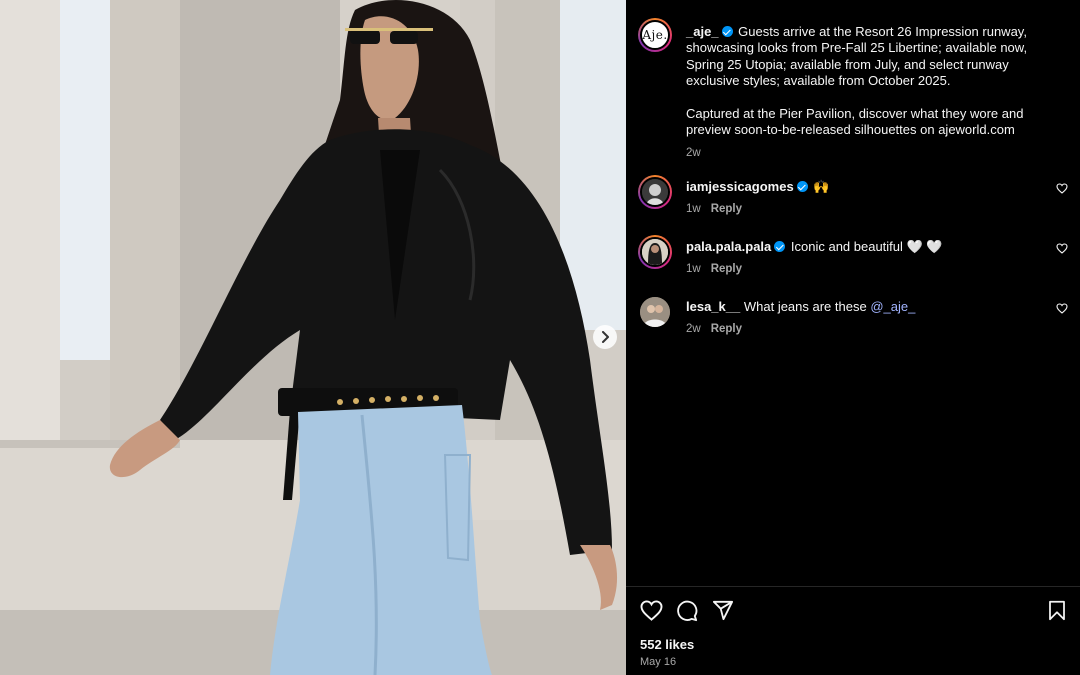 The width and height of the screenshot is (1080, 675). Describe the element at coordinates (859, 197) in the screenshot. I see `comment-item: iamjessicagomes 🙌 1w Reply` at that location.